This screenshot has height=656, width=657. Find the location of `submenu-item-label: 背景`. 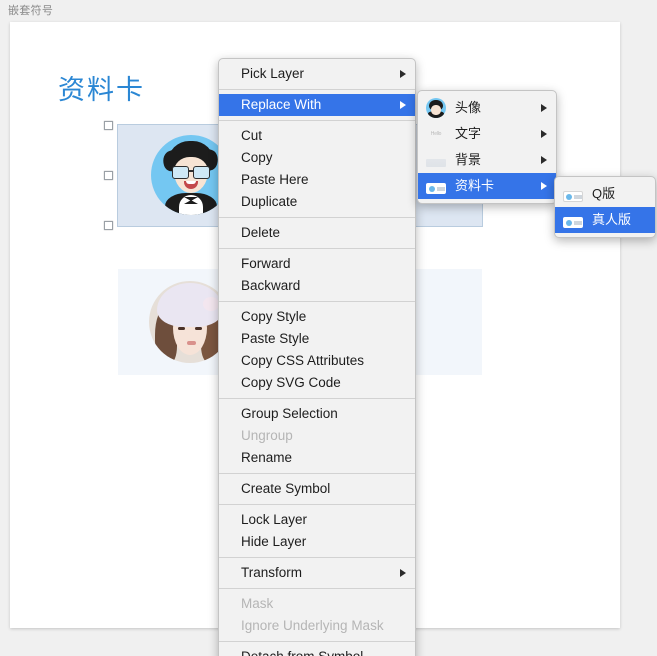

submenu-item-label: 背景 is located at coordinates (468, 159).